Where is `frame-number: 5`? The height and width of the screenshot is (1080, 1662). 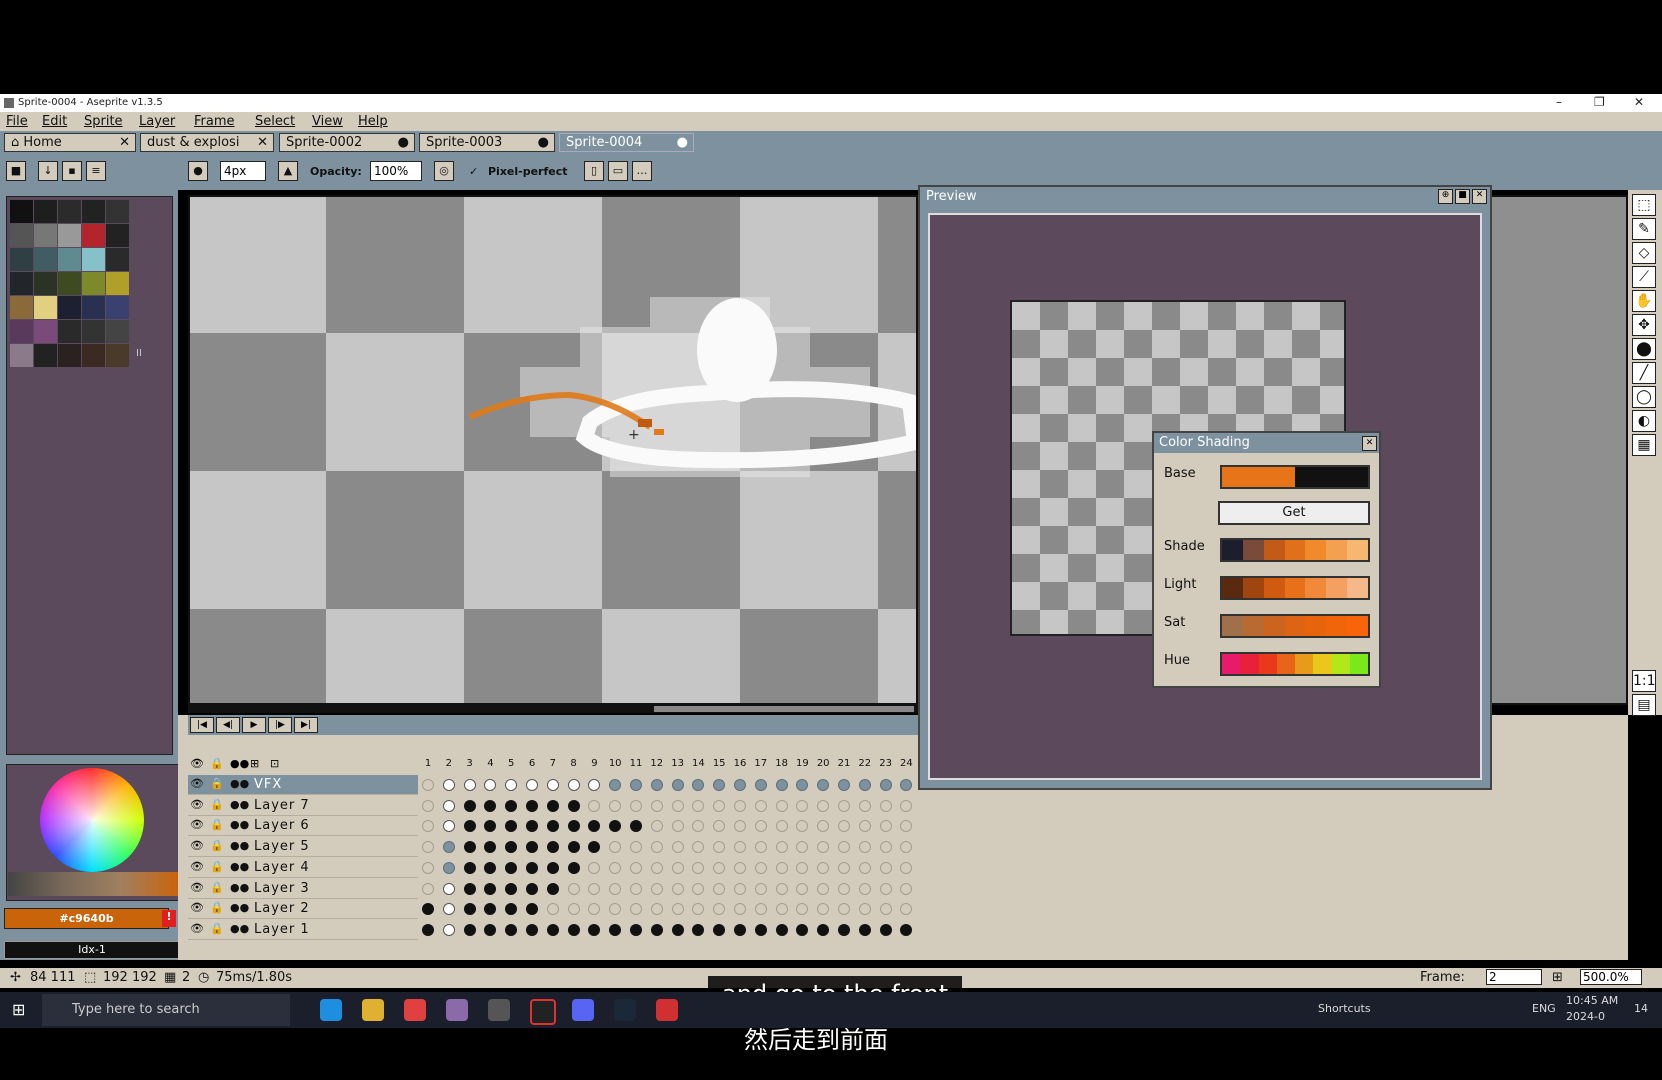 frame-number: 5 is located at coordinates (511, 763).